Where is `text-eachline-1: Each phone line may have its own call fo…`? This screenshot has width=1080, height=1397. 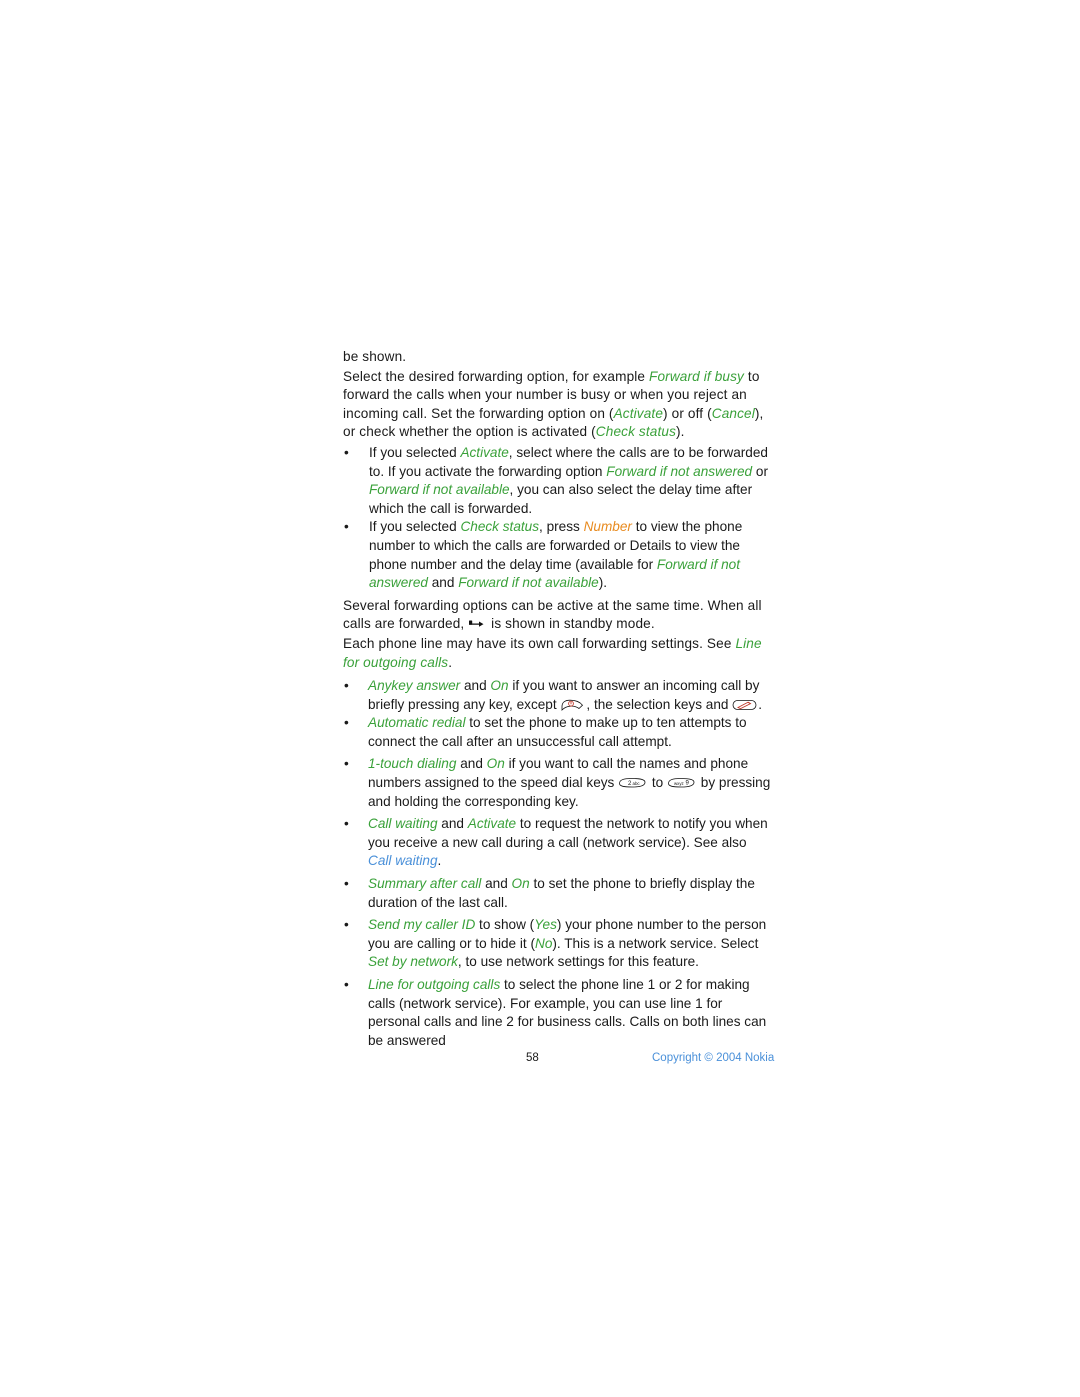
text-eachline-1: Each phone line may have its own call fo… is located at coordinates (539, 643).